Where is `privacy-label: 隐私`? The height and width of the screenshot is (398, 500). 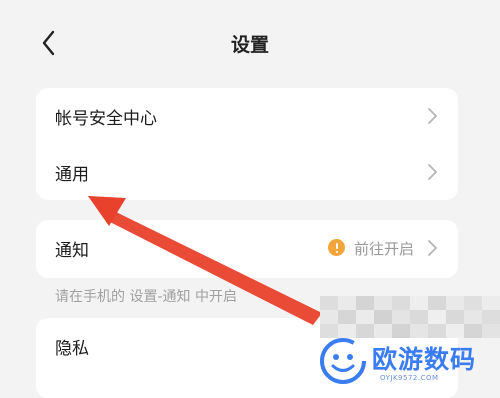 privacy-label: 隐私 is located at coordinates (72, 349).